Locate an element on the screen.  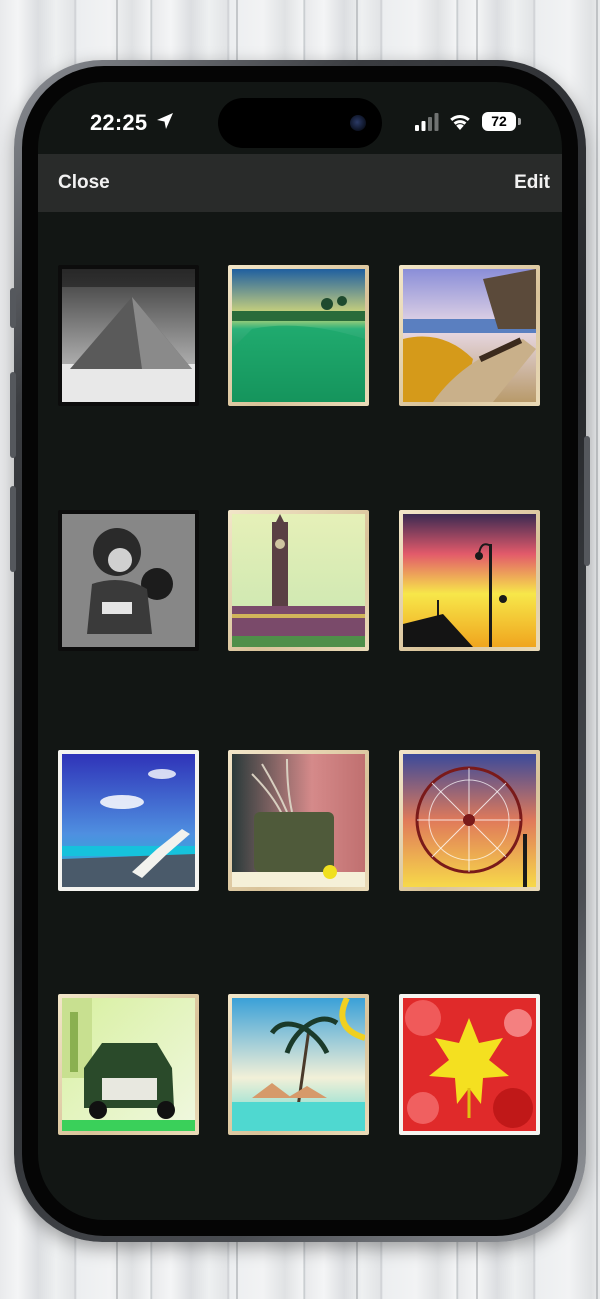
mute-switch is located at coordinates (13, 308).